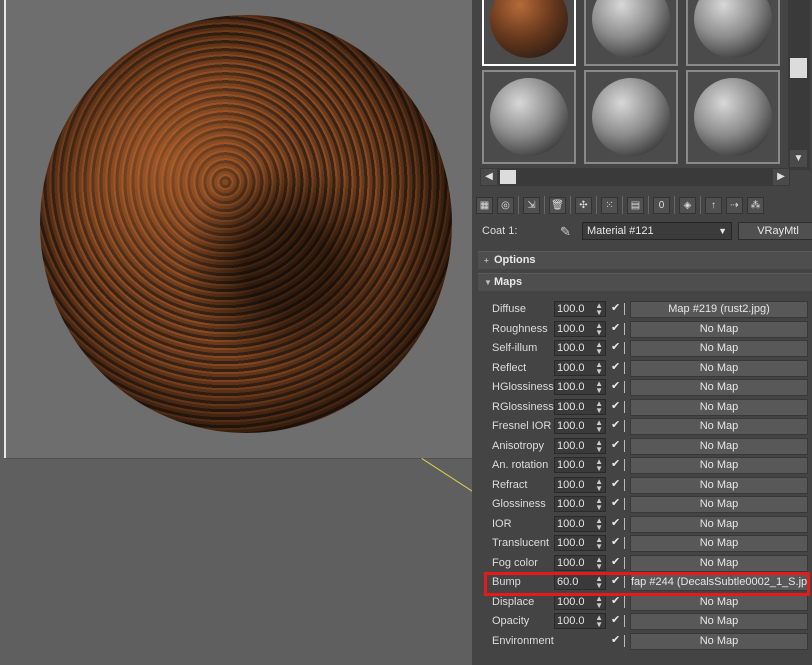 The image size is (812, 665). What do you see at coordinates (687, 205) in the screenshot?
I see `show-map-icon: ◈` at bounding box center [687, 205].